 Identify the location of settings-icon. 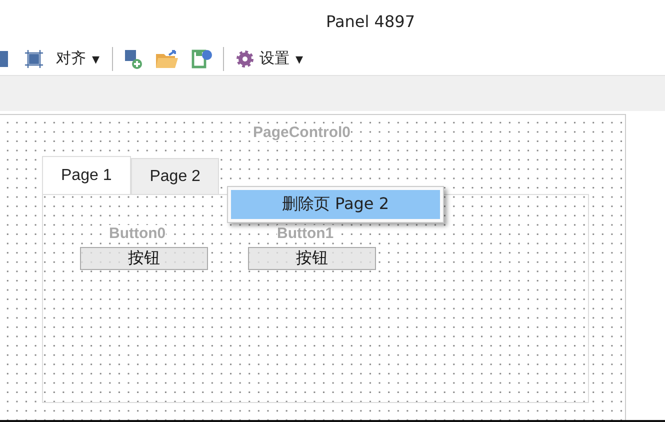
(245, 59).